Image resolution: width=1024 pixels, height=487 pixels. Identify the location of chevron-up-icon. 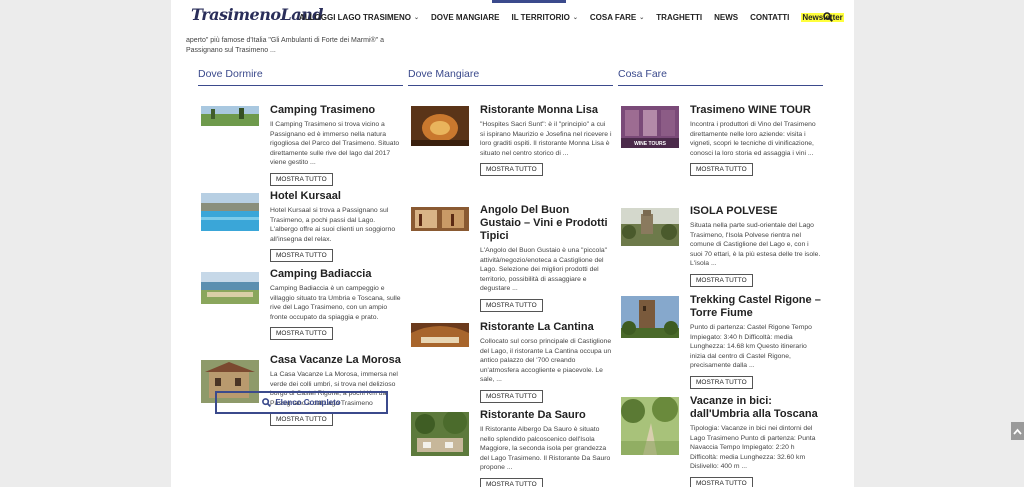
(1017, 431).